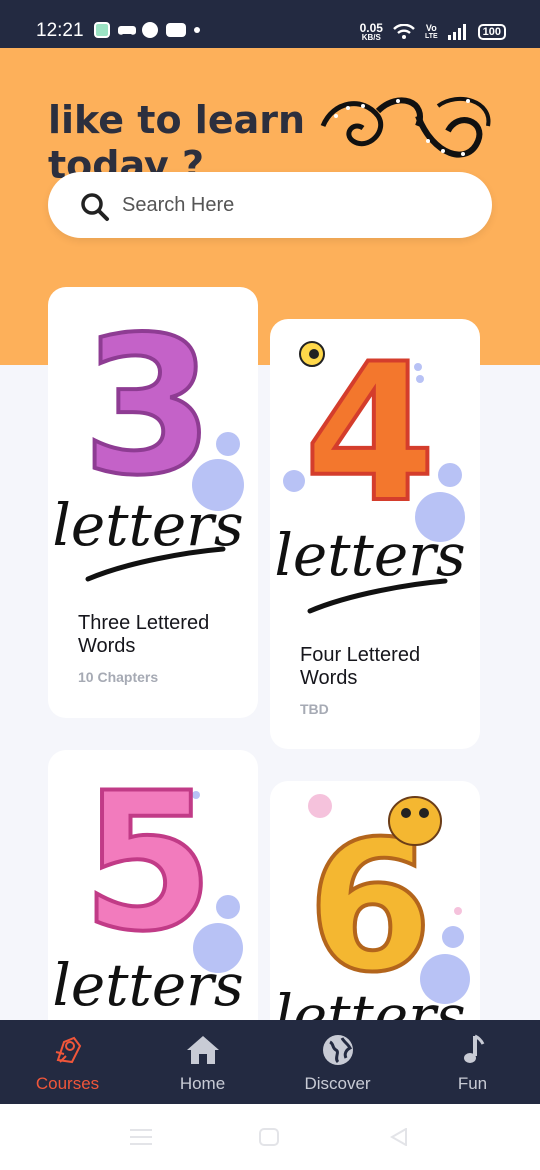  What do you see at coordinates (68, 1050) in the screenshot?
I see `courses-icon` at bounding box center [68, 1050].